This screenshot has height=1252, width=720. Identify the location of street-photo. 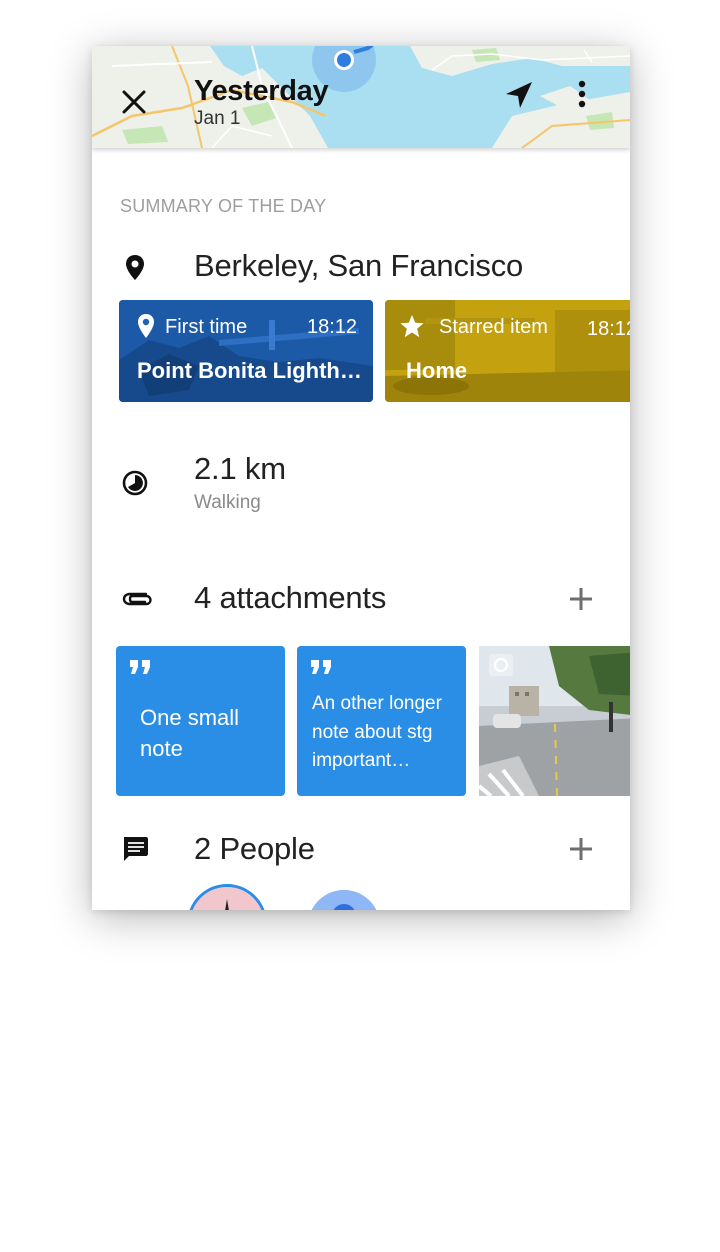
(554, 721).